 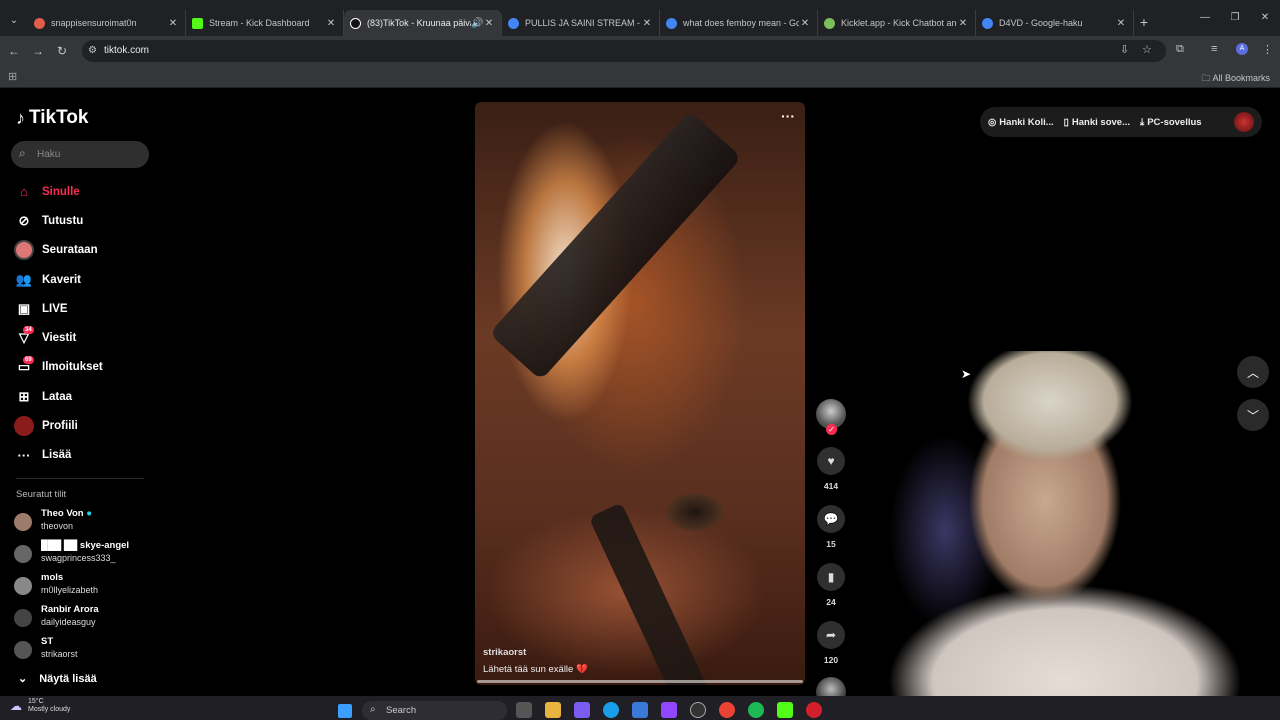 I want to click on obs-icon, so click(x=698, y=710).